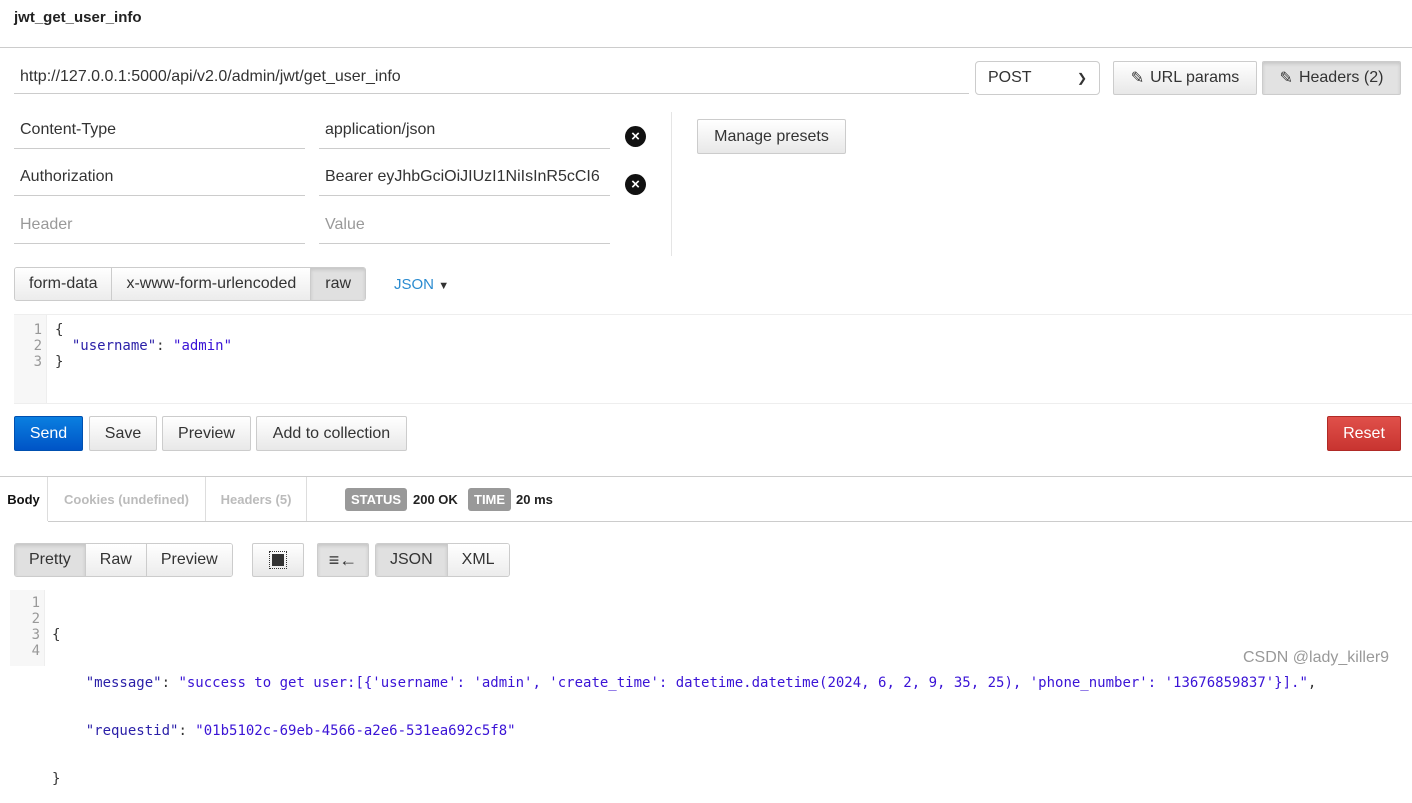 This screenshot has height=803, width=1412. I want to click on body-mode-group: form-data x-www-form-urlencoded raw, so click(190, 284).